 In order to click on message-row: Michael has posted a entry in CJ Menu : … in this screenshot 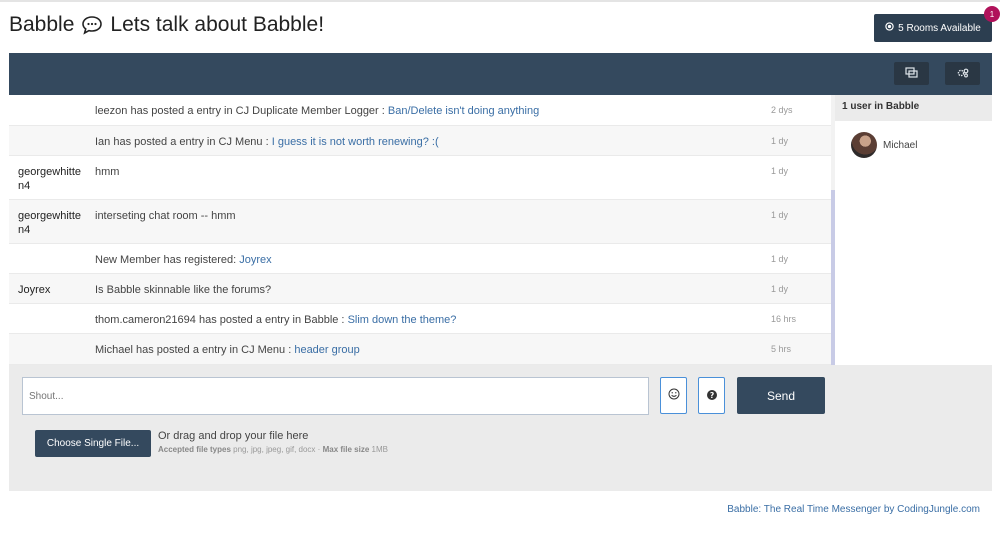, I will do `click(420, 349)`.